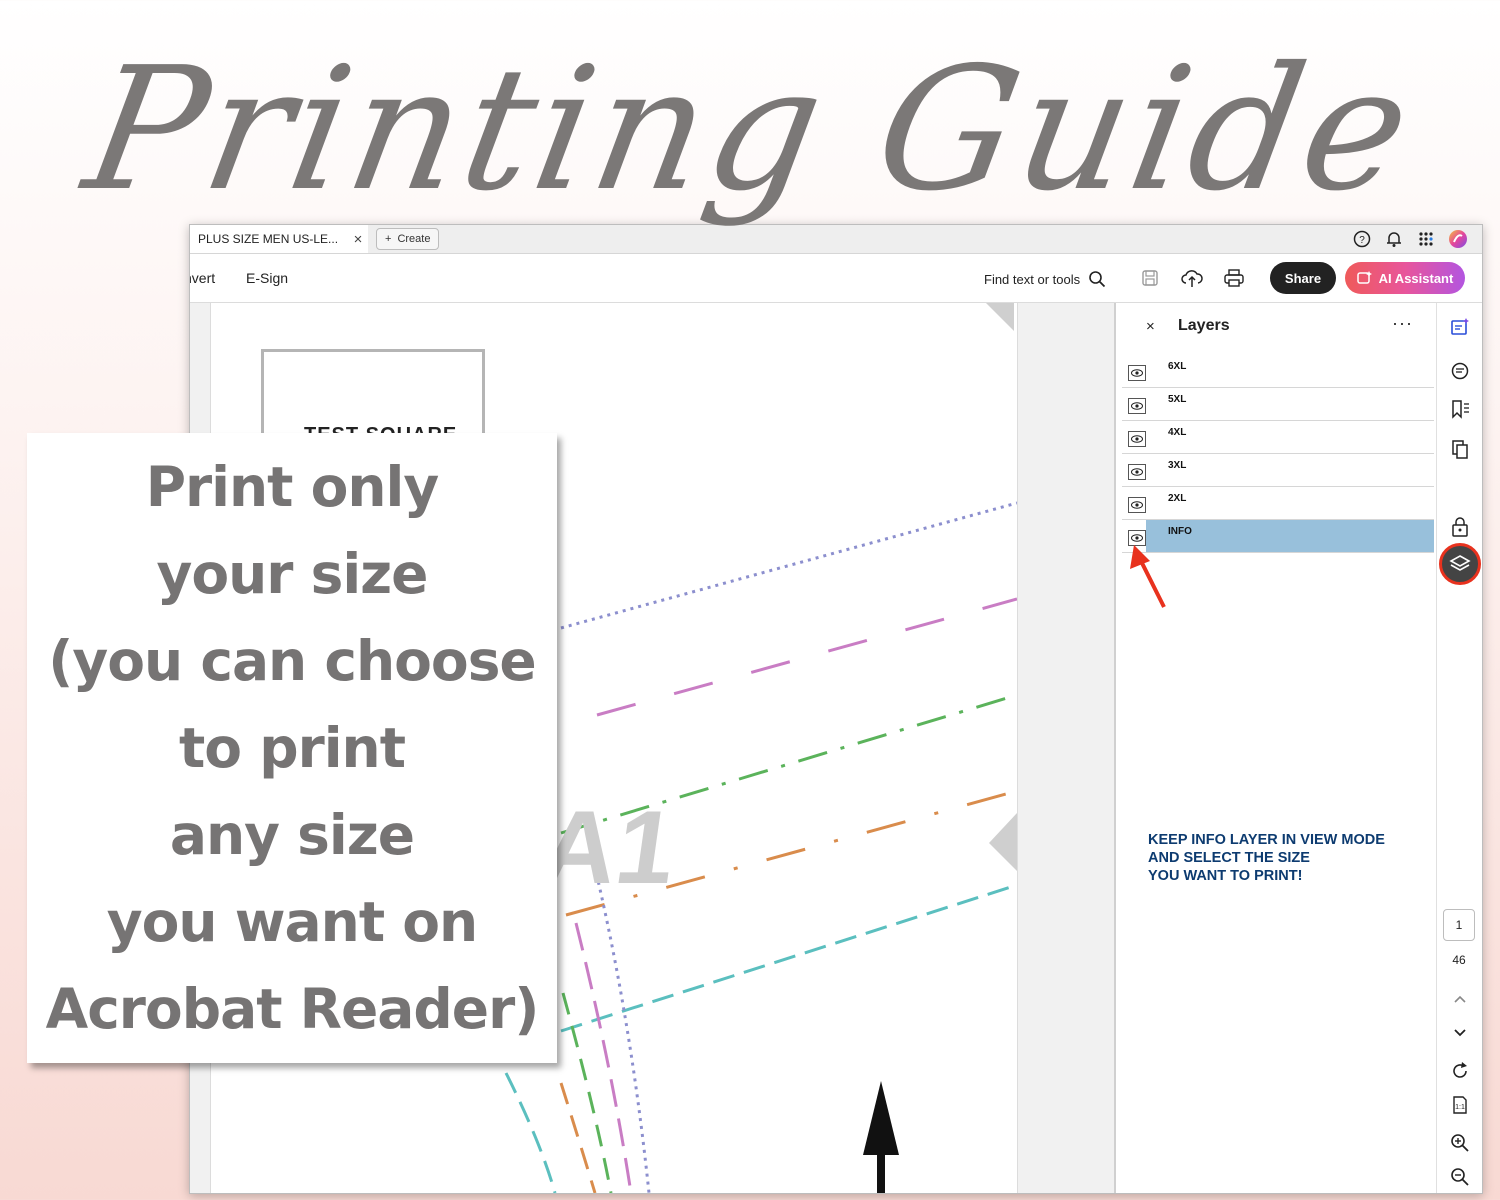 This screenshot has width=1500, height=1200. What do you see at coordinates (750, 130) in the screenshot?
I see `headline-printing-guide: Printing Guide` at bounding box center [750, 130].